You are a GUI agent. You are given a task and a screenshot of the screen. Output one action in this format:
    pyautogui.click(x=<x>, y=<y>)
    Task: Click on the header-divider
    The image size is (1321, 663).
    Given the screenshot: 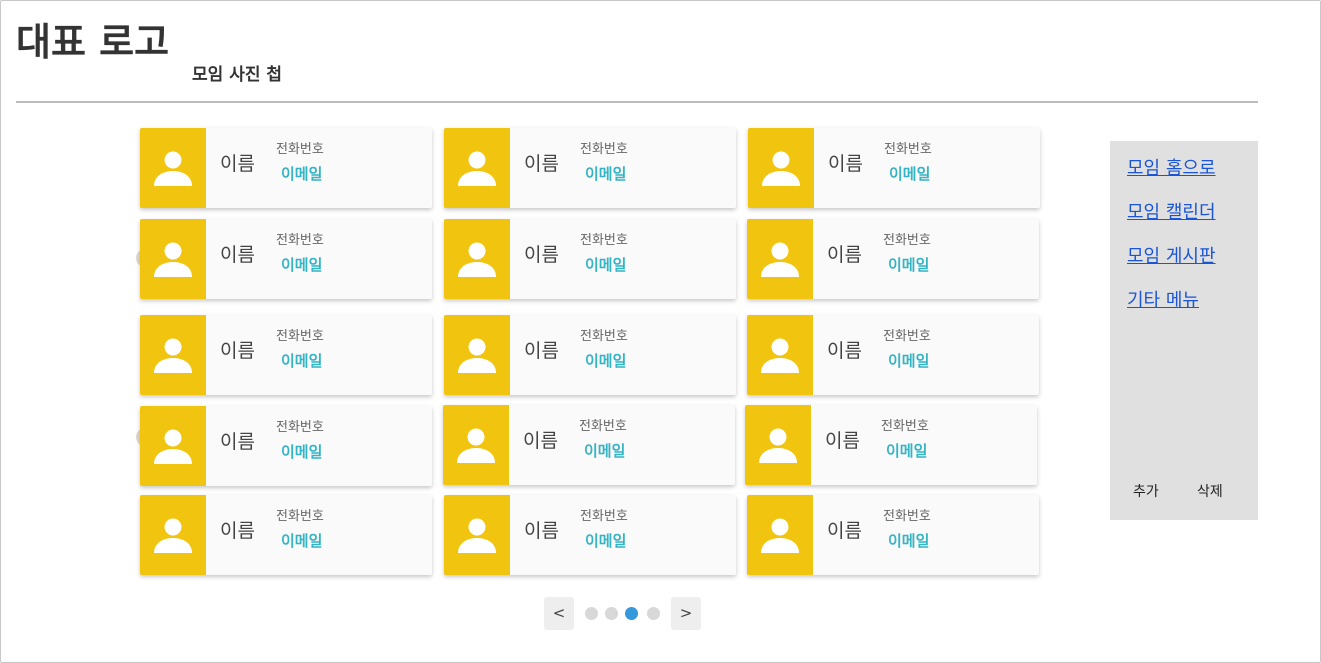 What is the action you would take?
    pyautogui.click(x=637, y=102)
    